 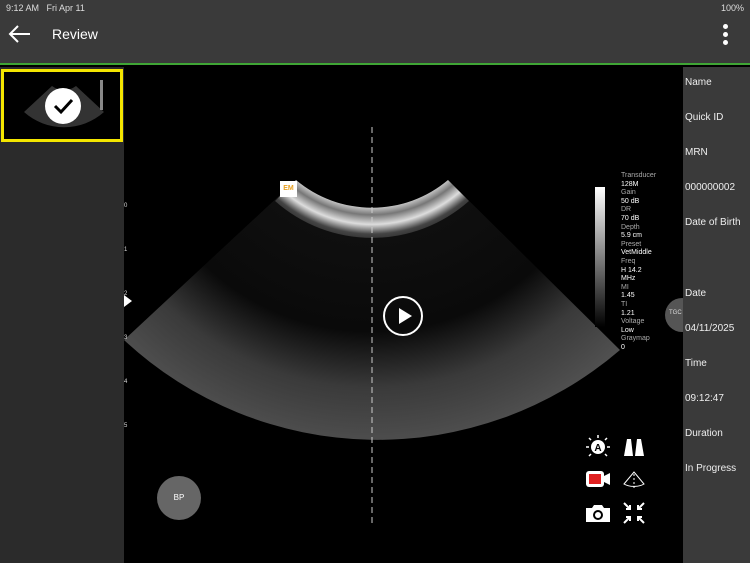 I want to click on header: Review, so click(x=375, y=40).